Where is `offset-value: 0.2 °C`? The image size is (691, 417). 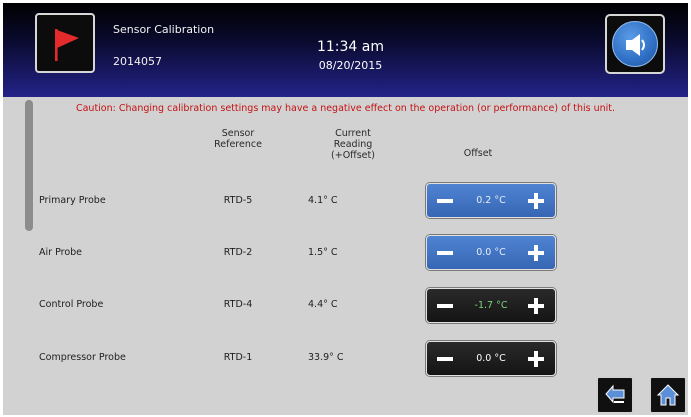 offset-value: 0.2 °C is located at coordinates (491, 200).